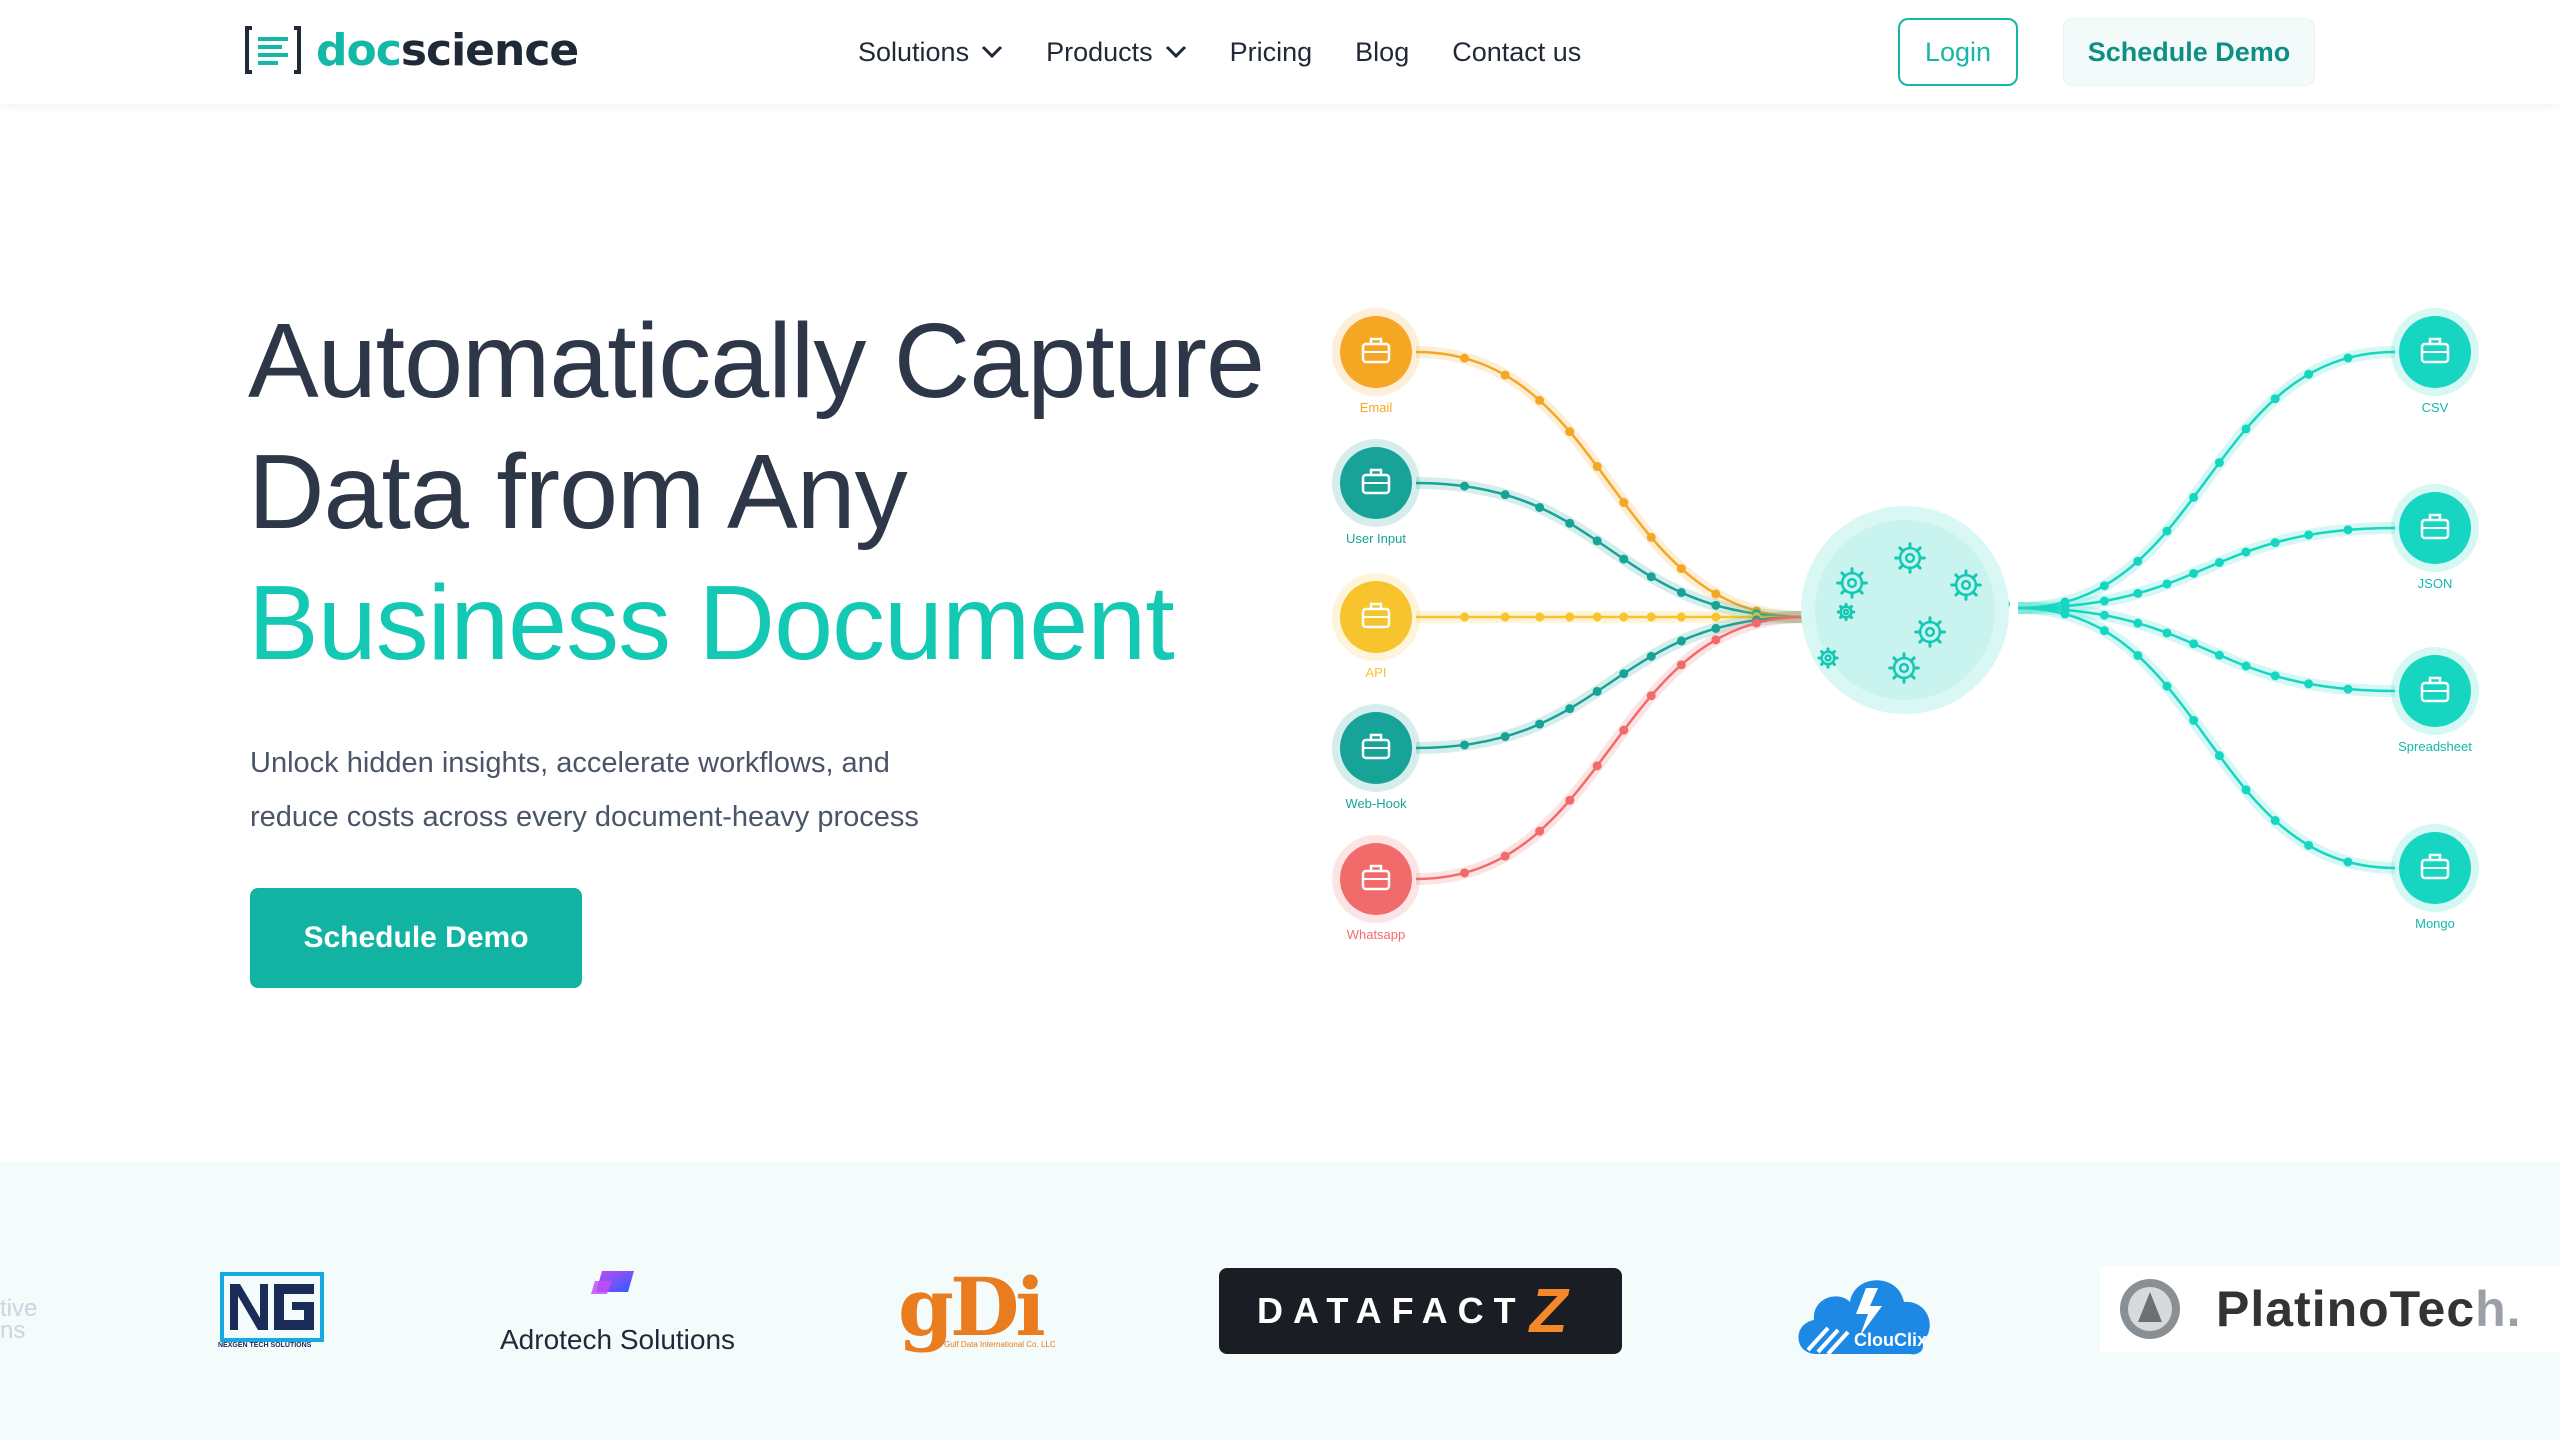  What do you see at coordinates (265, 1345) in the screenshot?
I see `nexgen-caption: NEXGEN TECH SOLUTIONS` at bounding box center [265, 1345].